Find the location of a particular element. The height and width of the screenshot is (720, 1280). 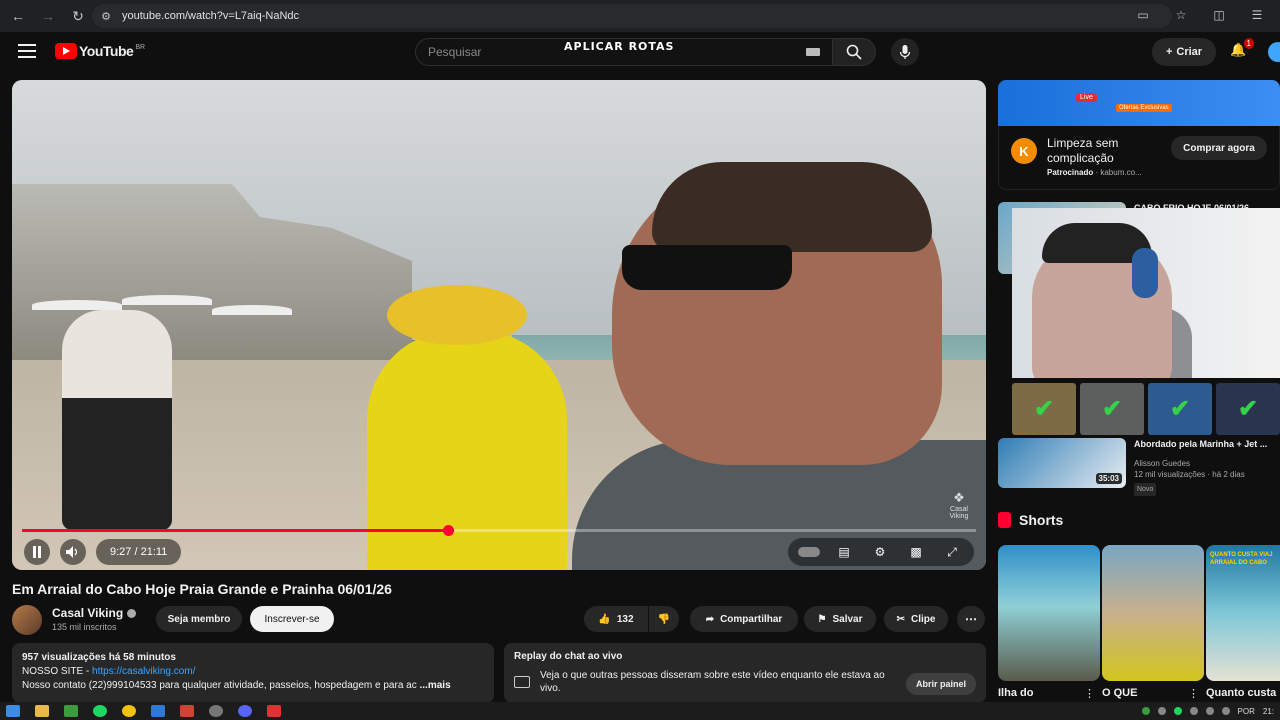

account-avatar is located at coordinates (1274, 52).